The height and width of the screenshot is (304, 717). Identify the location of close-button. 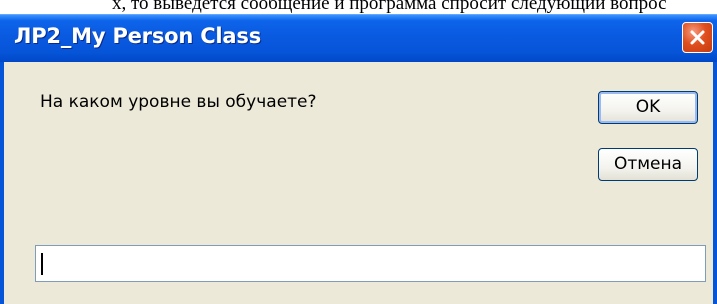
(697, 37).